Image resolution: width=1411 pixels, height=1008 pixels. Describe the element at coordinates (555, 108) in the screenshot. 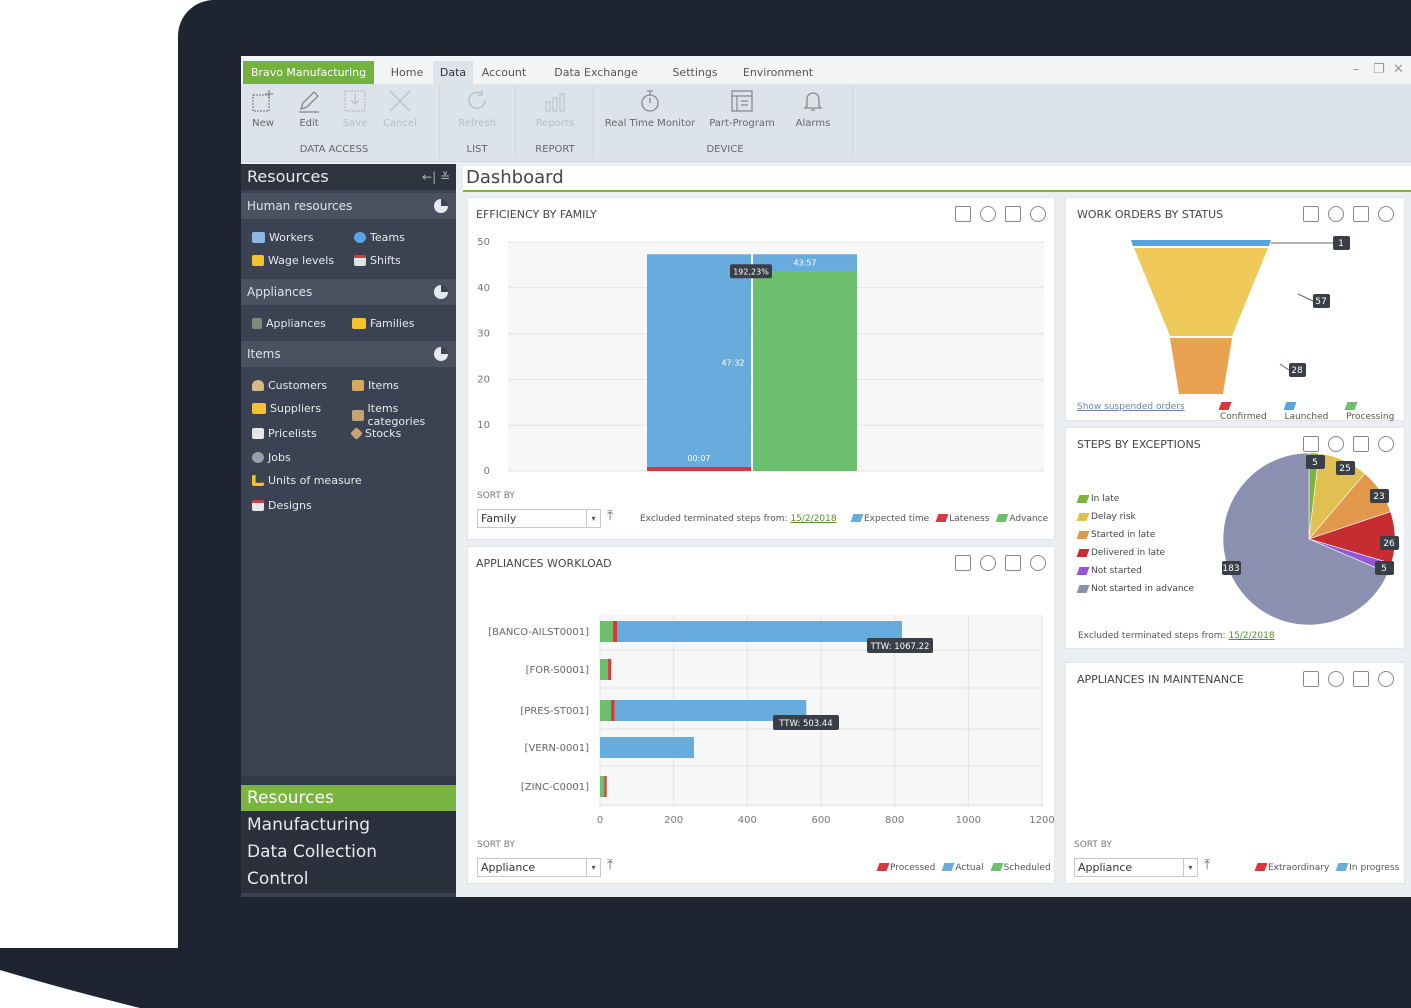

I see `reports-button: Reports` at that location.